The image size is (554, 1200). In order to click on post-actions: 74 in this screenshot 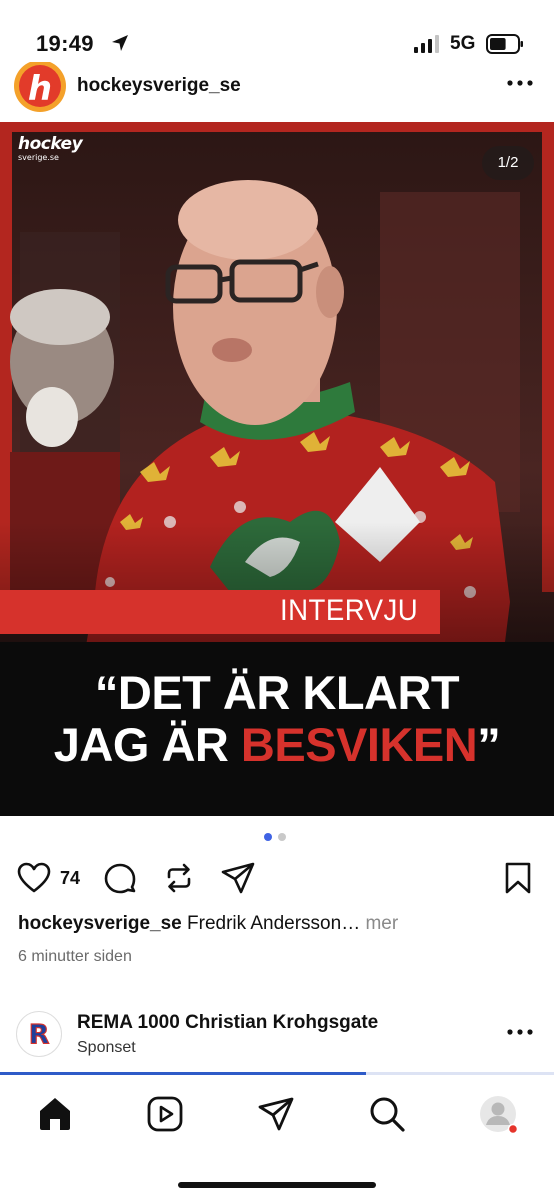, I will do `click(277, 879)`.